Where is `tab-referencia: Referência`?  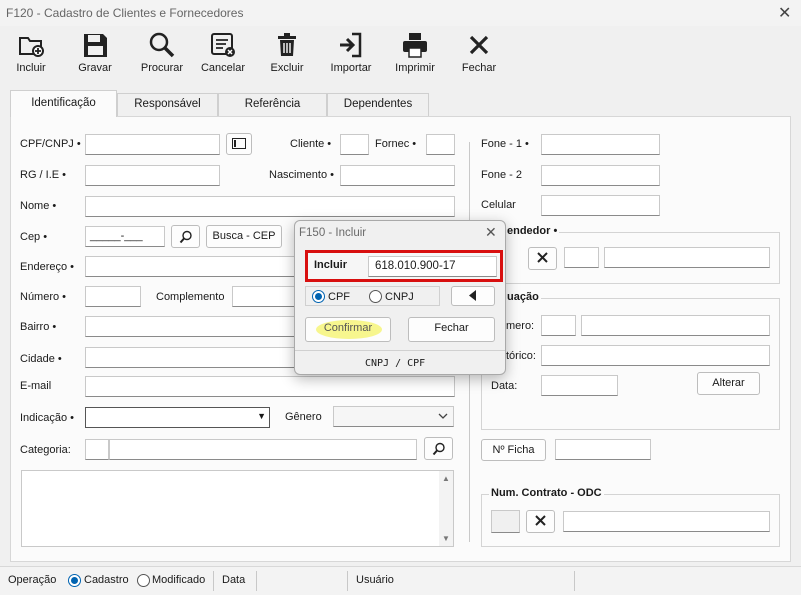
tab-referencia: Referência is located at coordinates (272, 104).